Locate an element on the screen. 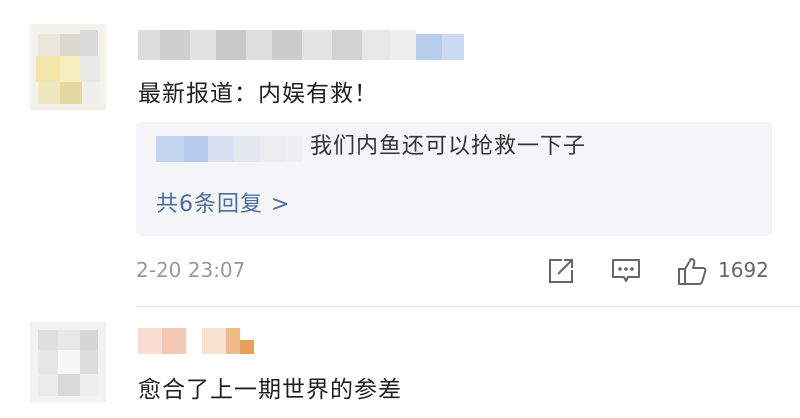 The image size is (800, 418). comment-text: 最新报道：内娱有救！ is located at coordinates (258, 94).